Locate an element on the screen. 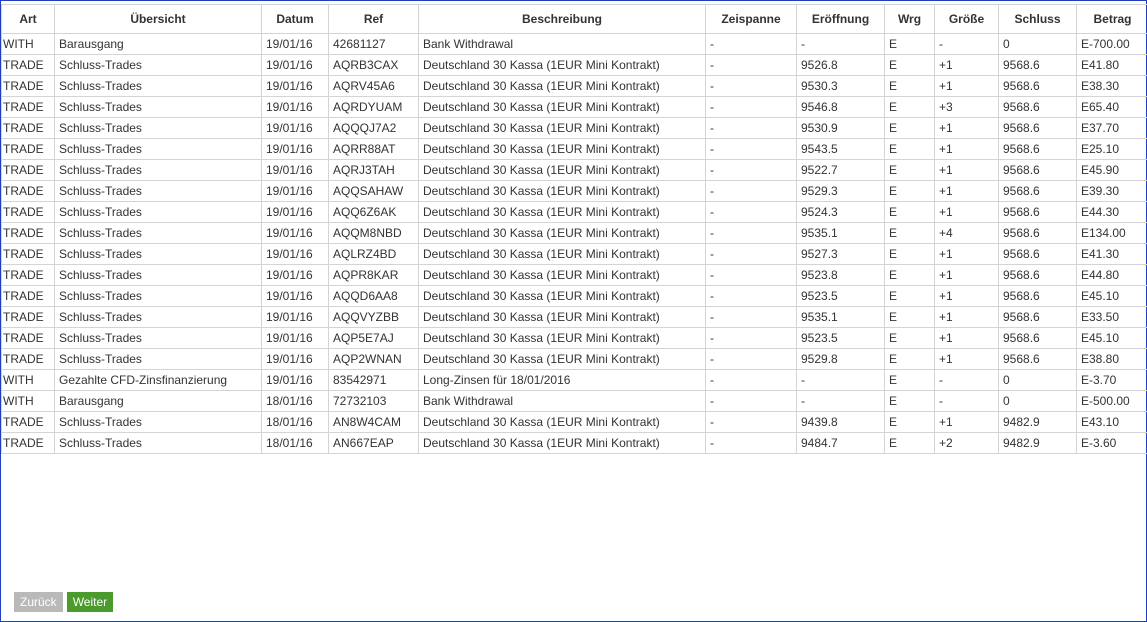  column-header: Betrag is located at coordinates (1111, 19).